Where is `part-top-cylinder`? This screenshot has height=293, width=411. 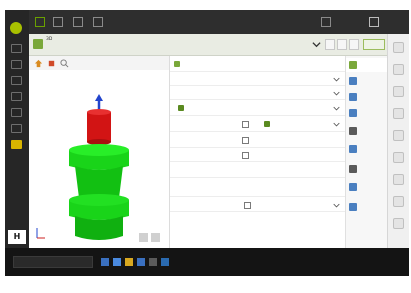 part-top-cylinder is located at coordinates (99, 127).